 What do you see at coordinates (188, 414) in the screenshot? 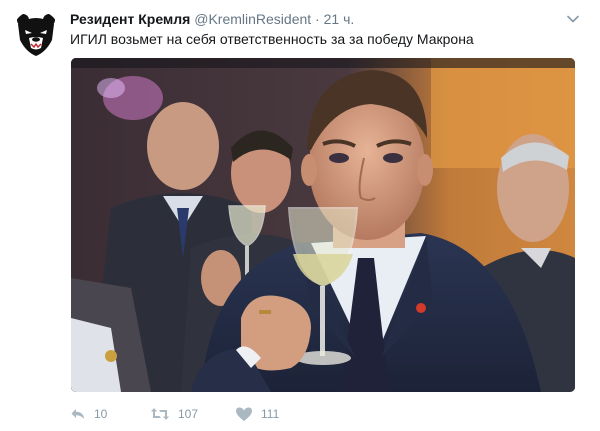
I see `retweet-count: 107` at bounding box center [188, 414].